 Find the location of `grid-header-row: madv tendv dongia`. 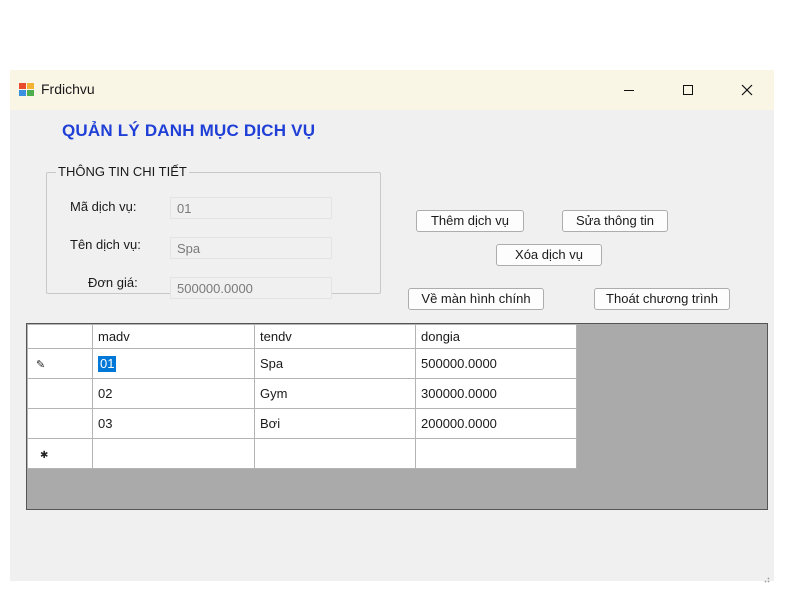

grid-header-row: madv tendv dongia is located at coordinates (302, 336).